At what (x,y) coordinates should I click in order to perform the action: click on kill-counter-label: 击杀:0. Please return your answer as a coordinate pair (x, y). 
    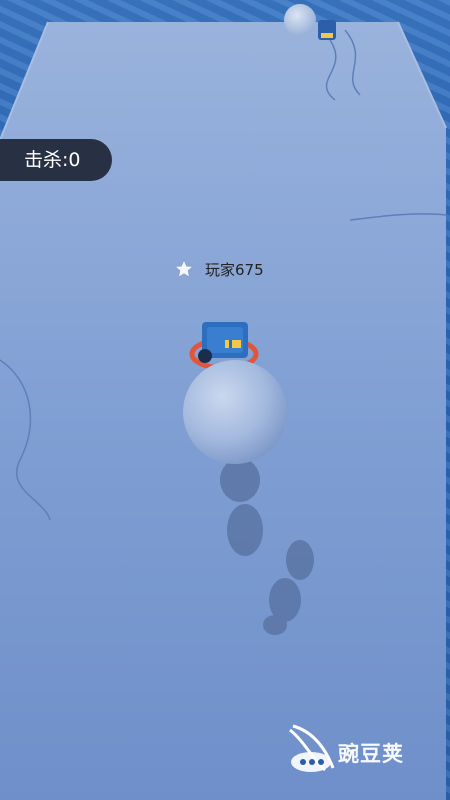
    Looking at the image, I should click on (52, 160).